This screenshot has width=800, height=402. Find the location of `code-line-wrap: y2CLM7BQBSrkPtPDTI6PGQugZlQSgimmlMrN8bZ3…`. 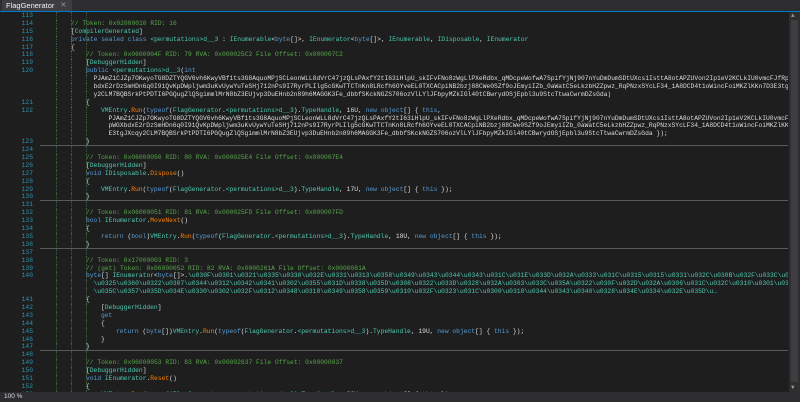

code-line-wrap: y2CLM7BQBSrkPtPDTI6PGQugZlQSgimmlMrN8bZ3… is located at coordinates (394, 94).